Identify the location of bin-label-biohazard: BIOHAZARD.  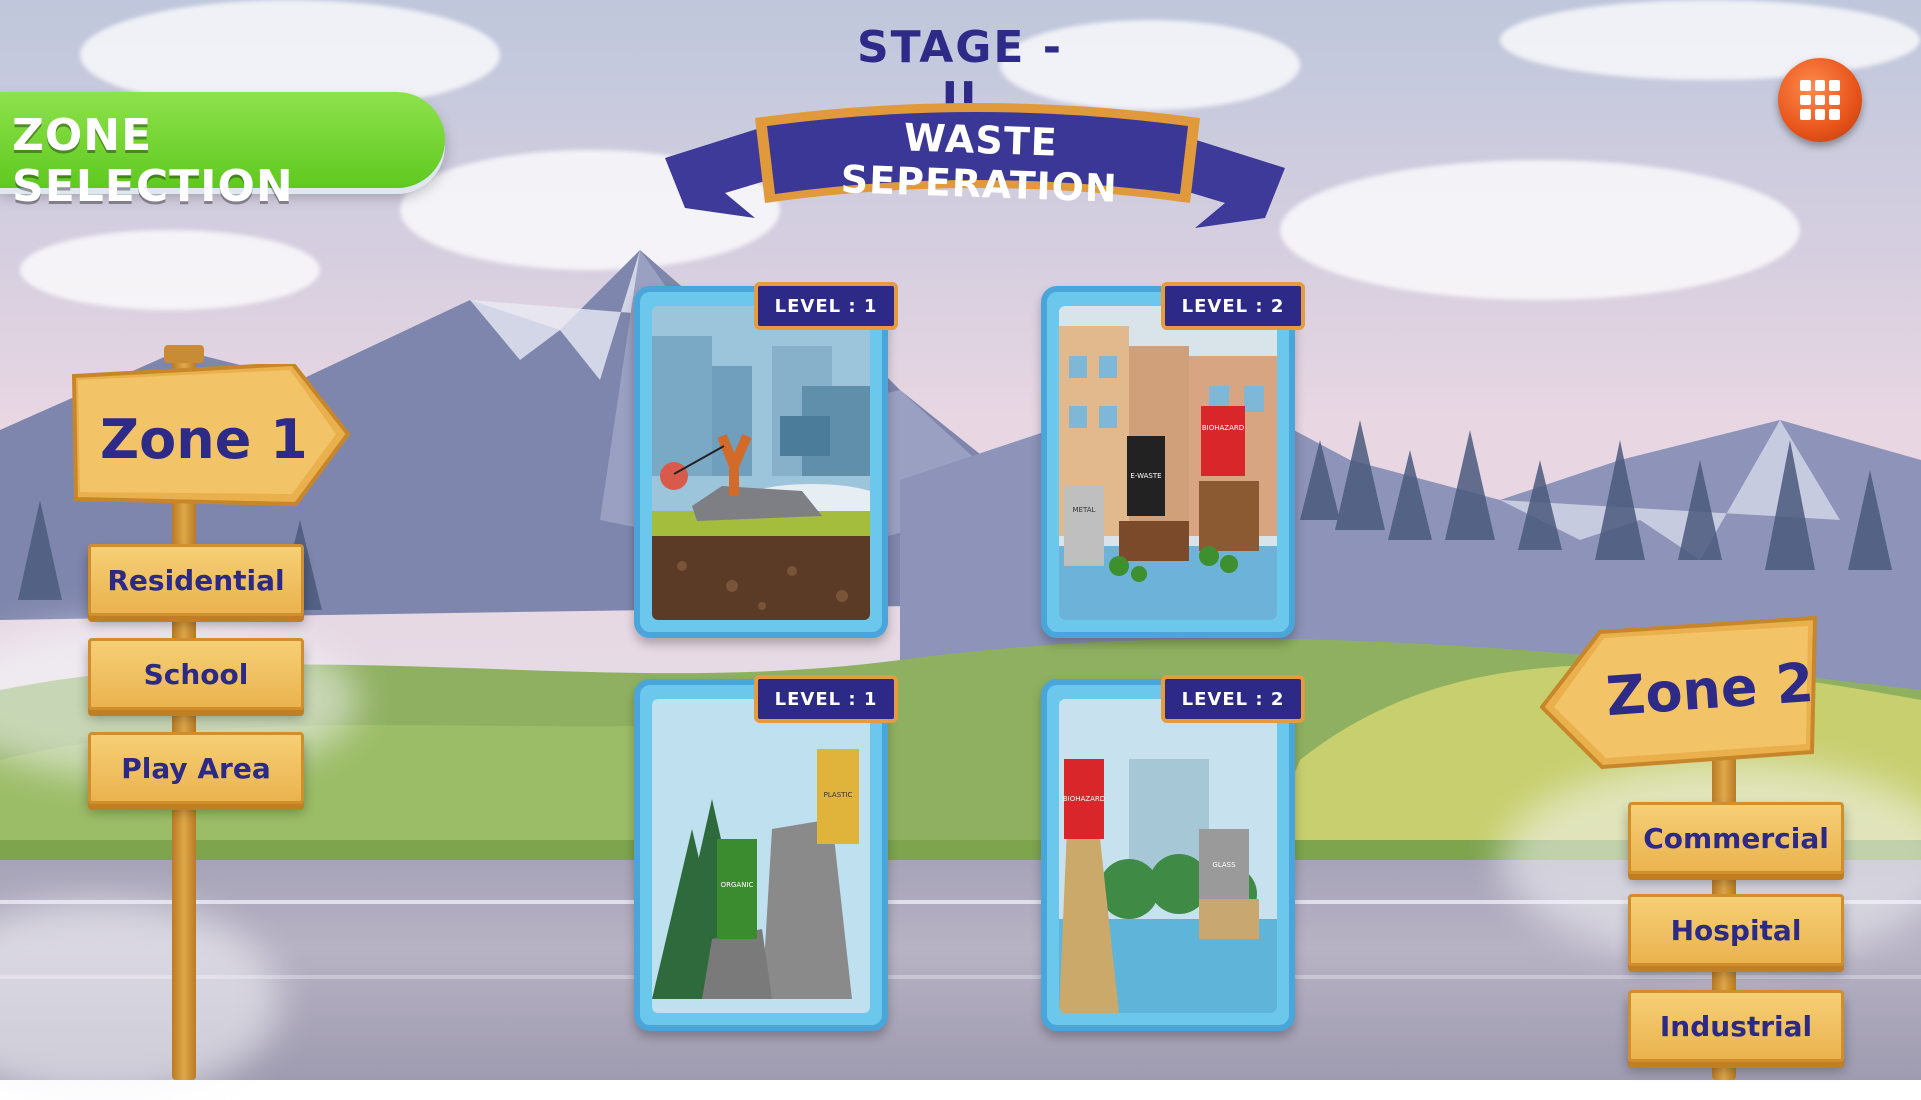
(1223, 428).